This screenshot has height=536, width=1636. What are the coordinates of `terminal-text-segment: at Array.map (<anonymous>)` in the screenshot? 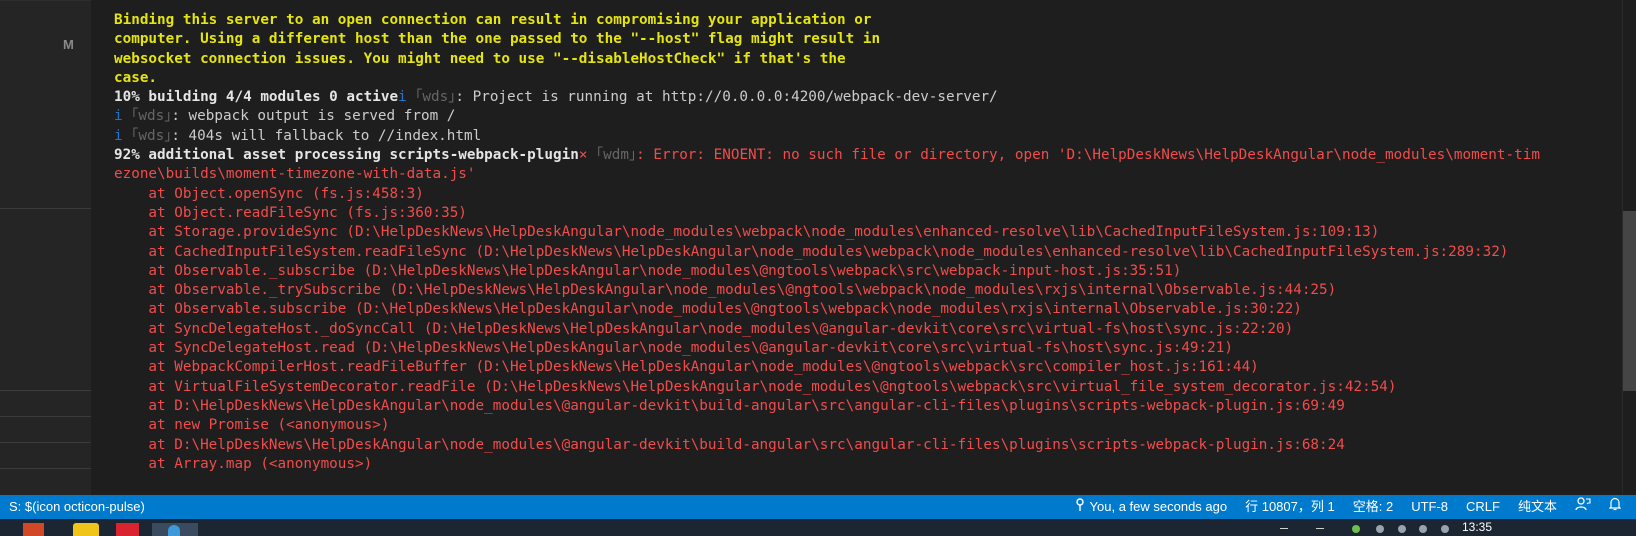 It's located at (243, 463).